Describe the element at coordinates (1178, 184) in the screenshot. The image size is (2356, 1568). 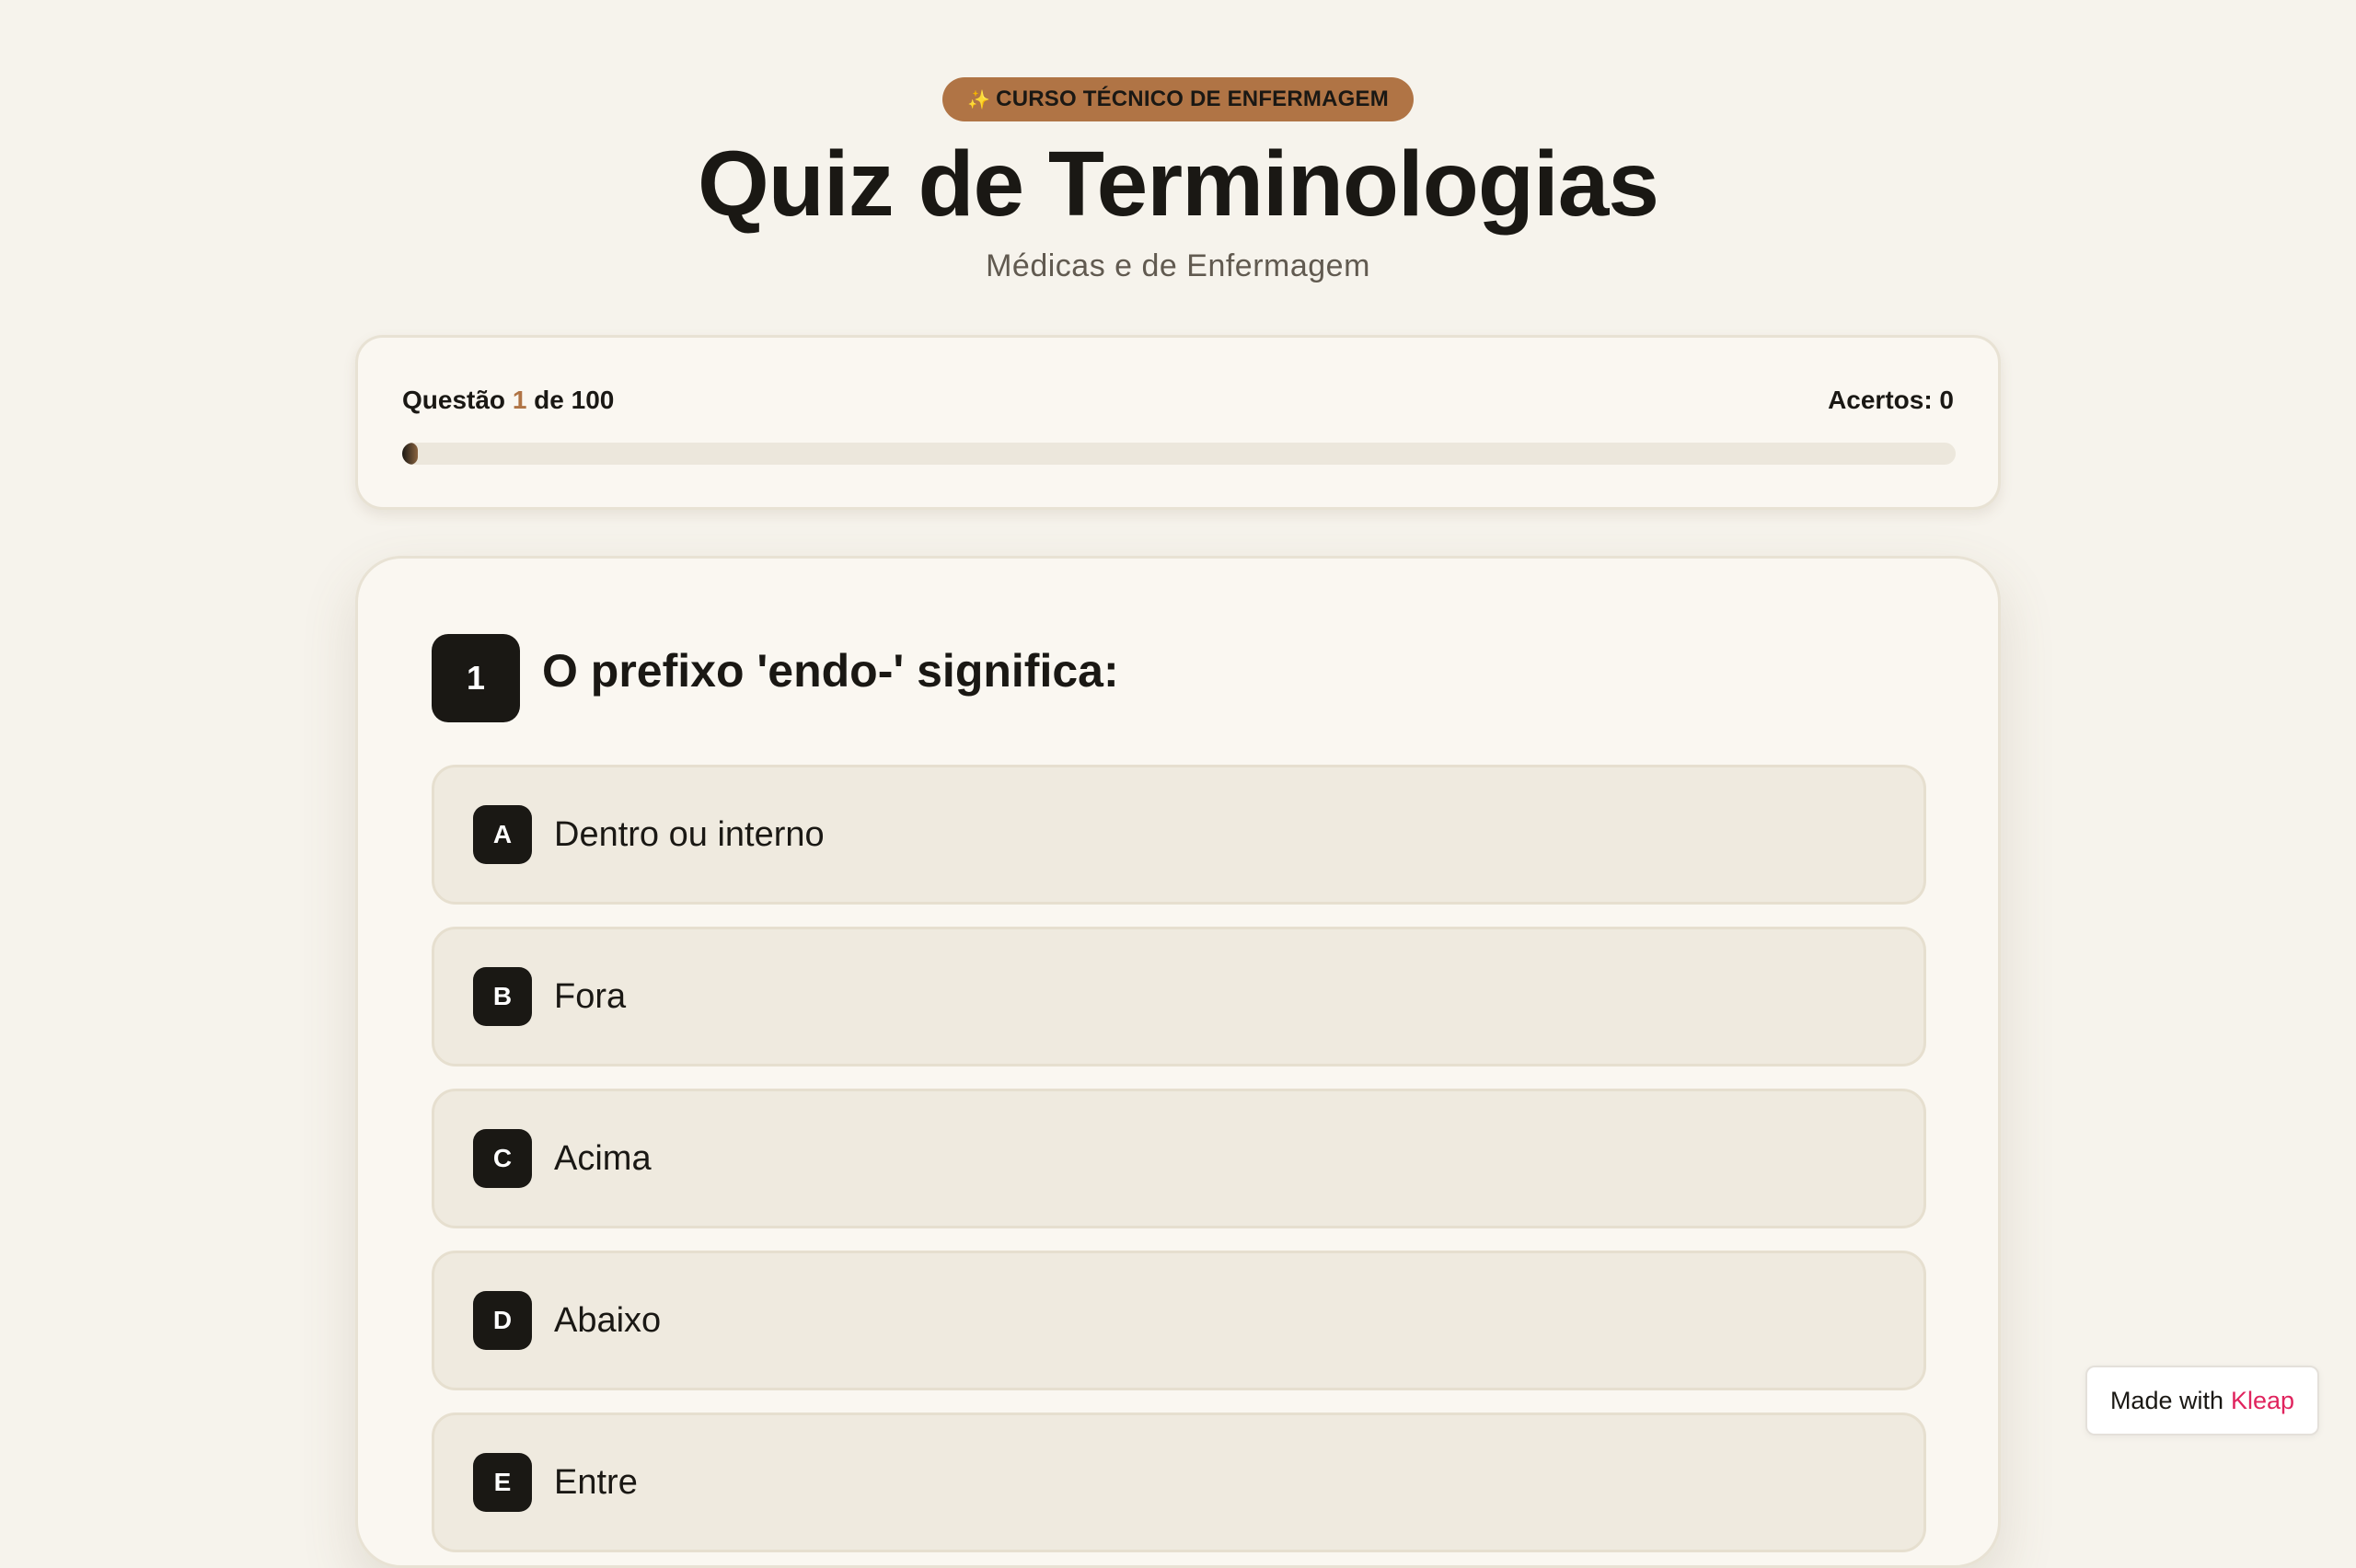
I see `page-title: Quiz de Terminologias` at that location.